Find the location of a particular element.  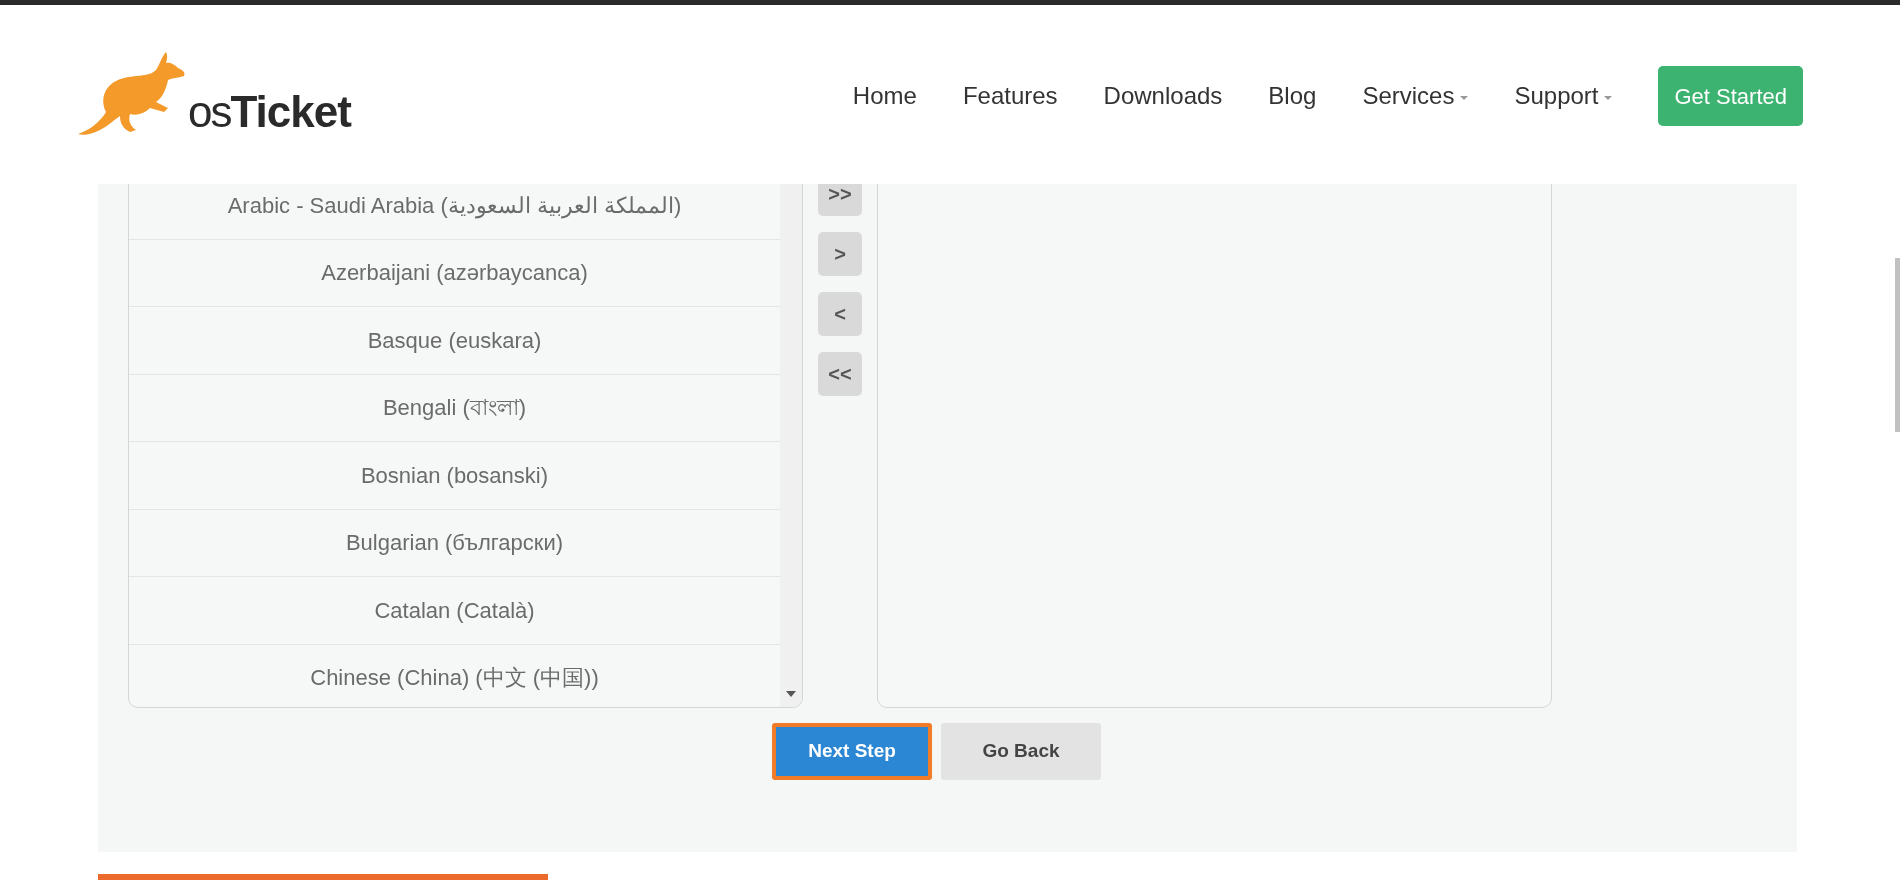

move-button: >> is located at coordinates (840, 200).